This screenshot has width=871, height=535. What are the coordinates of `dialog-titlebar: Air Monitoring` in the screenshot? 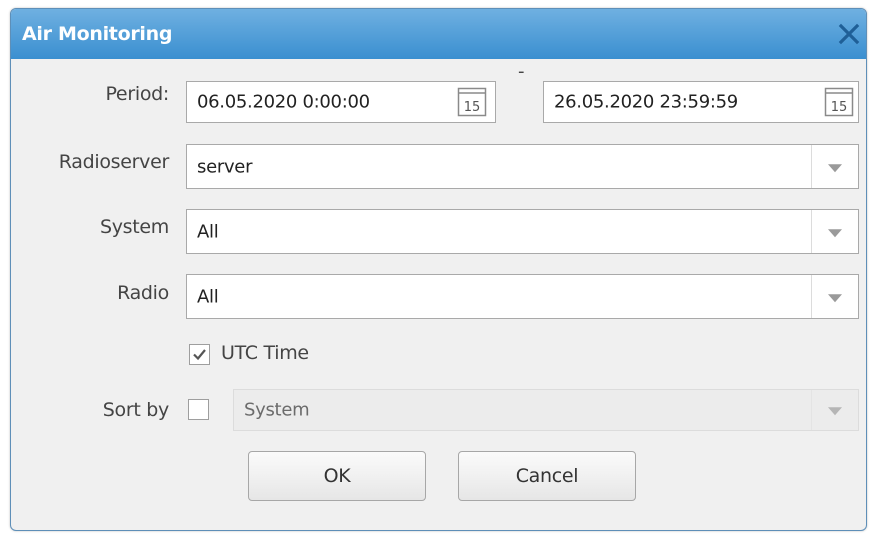 It's located at (438, 34).